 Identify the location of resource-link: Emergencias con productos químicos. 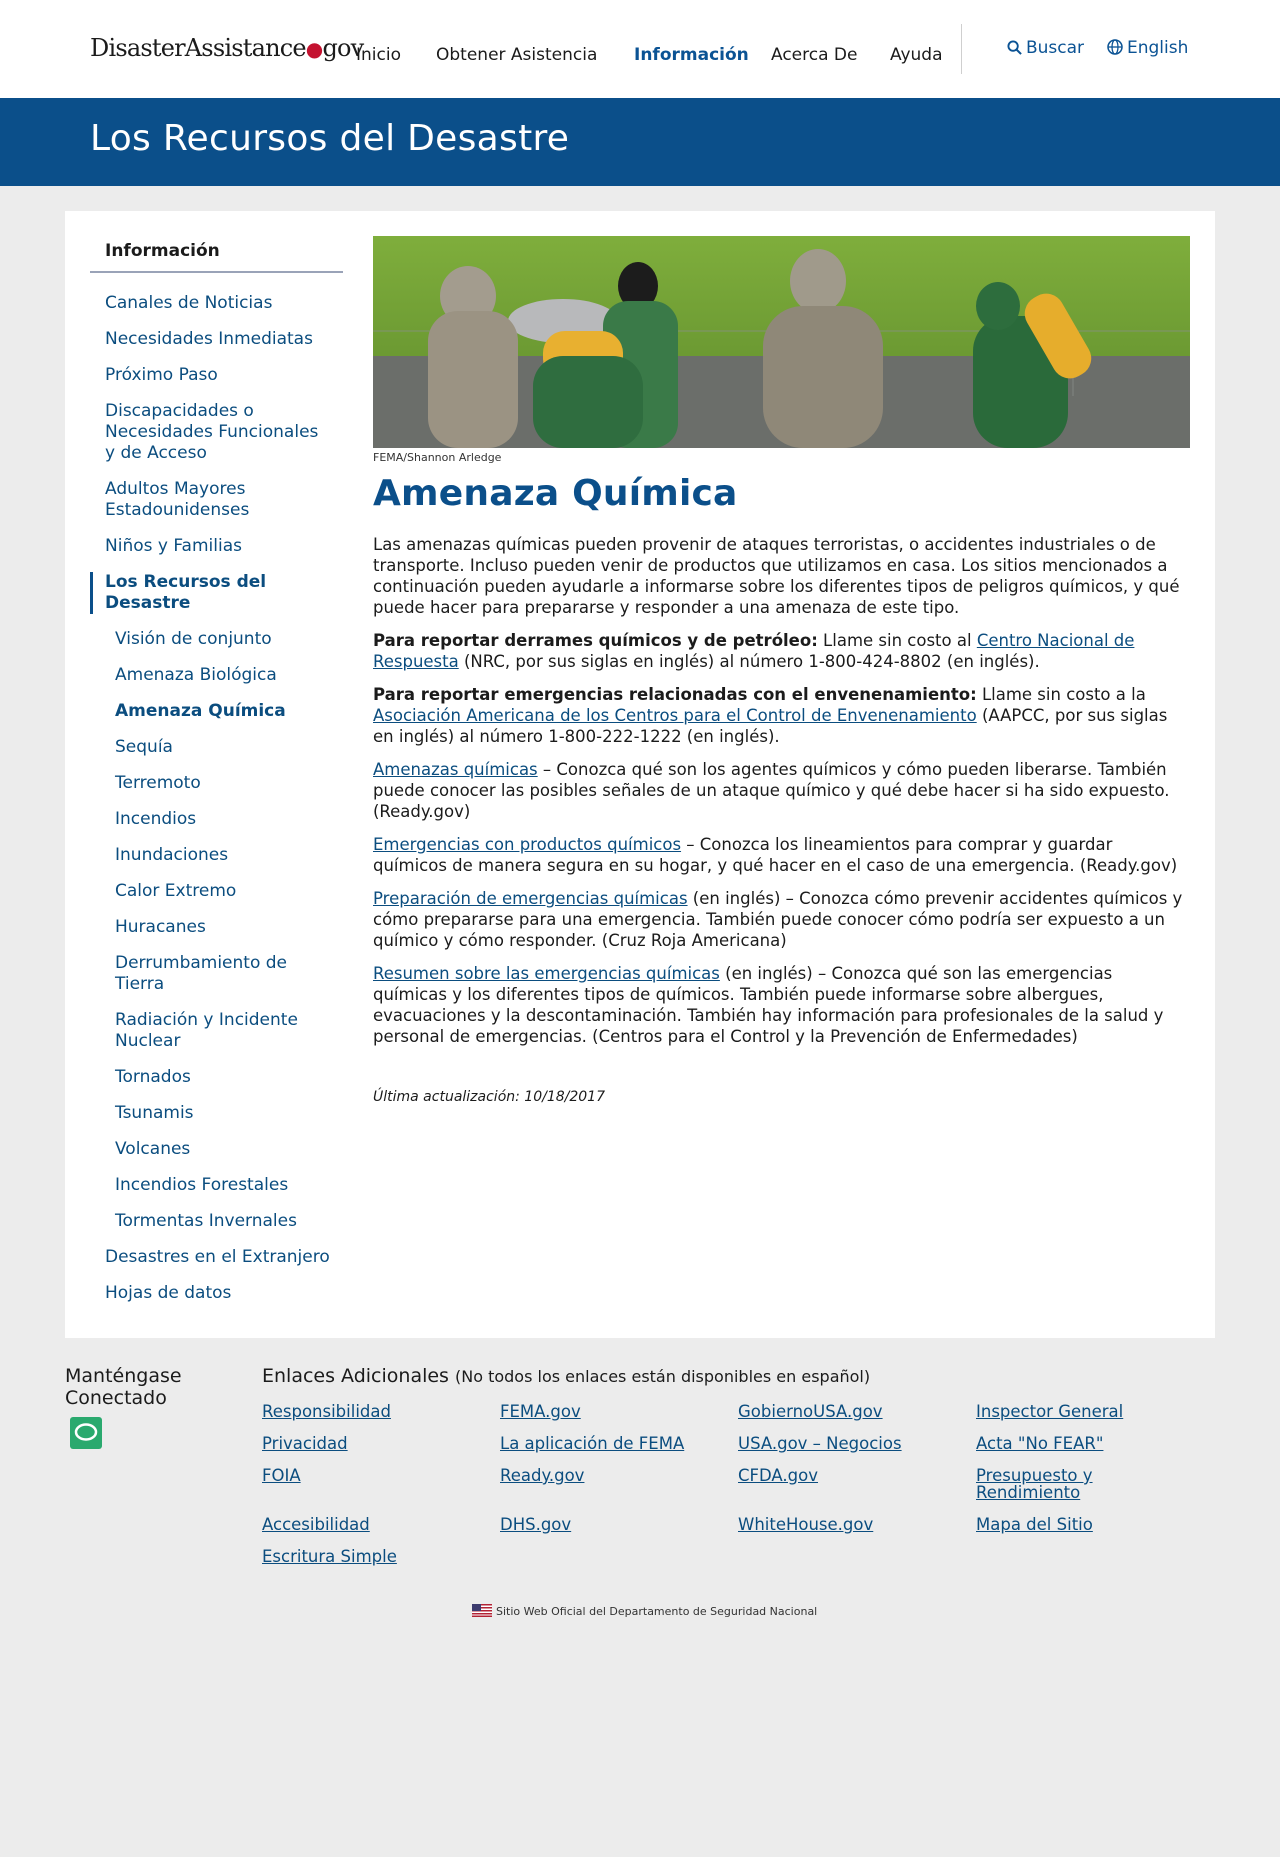
(527, 844).